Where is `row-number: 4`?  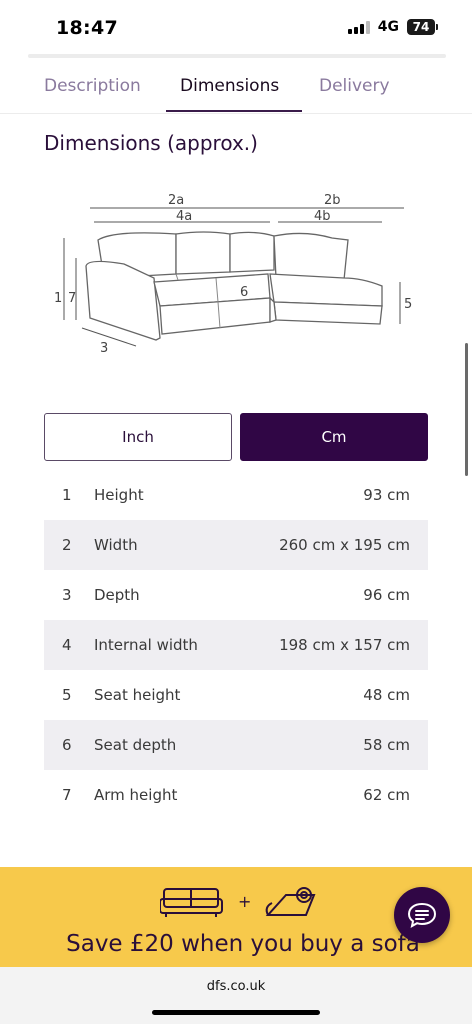 row-number: 4 is located at coordinates (67, 645).